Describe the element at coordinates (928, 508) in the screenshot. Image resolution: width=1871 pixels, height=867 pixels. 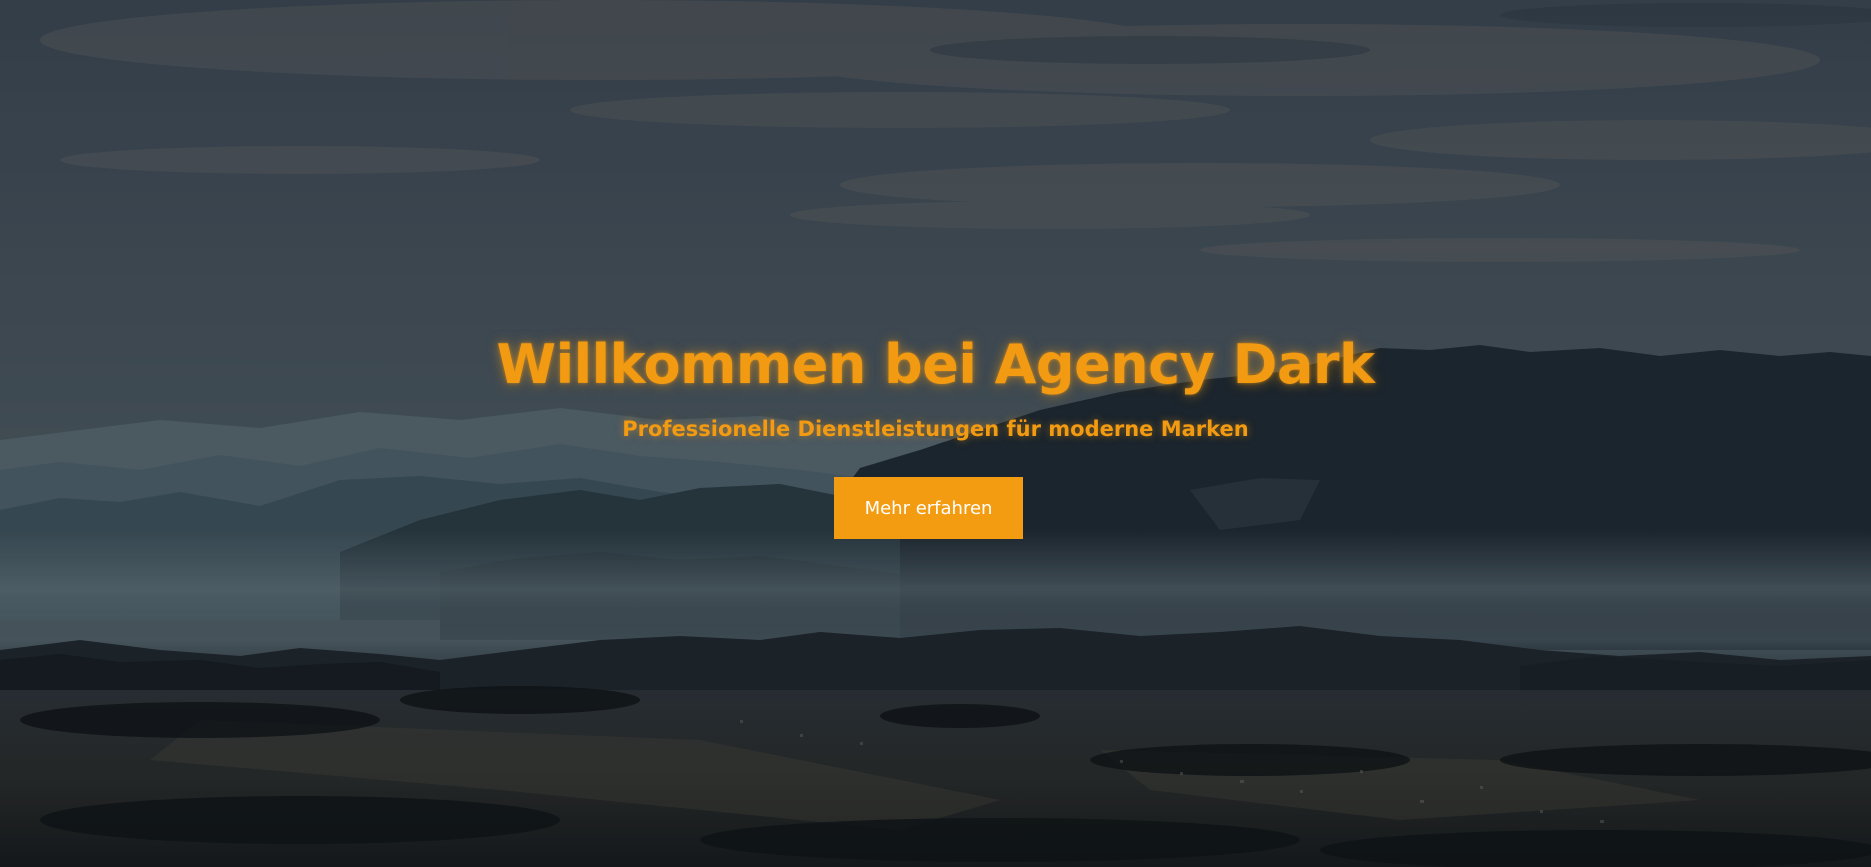
I see `learn-more-button: Mehr erfahren` at that location.